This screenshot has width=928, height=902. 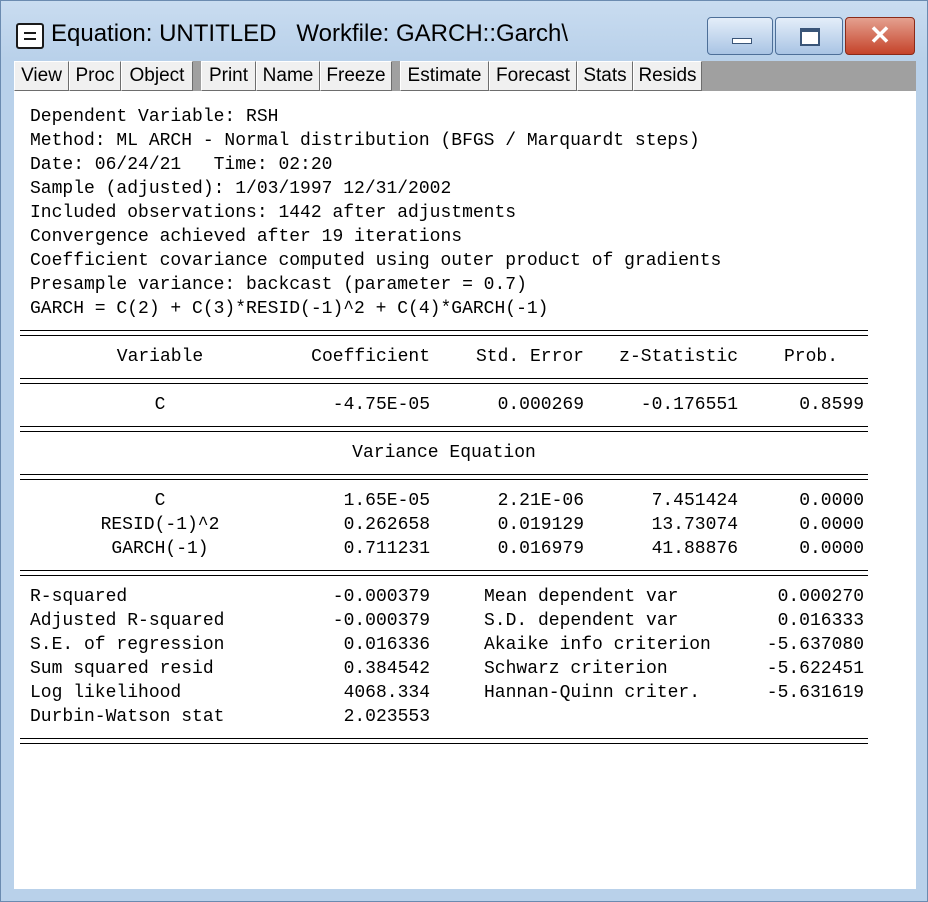 I want to click on row-z-statistic: 41.88876, so click(x=694, y=549).